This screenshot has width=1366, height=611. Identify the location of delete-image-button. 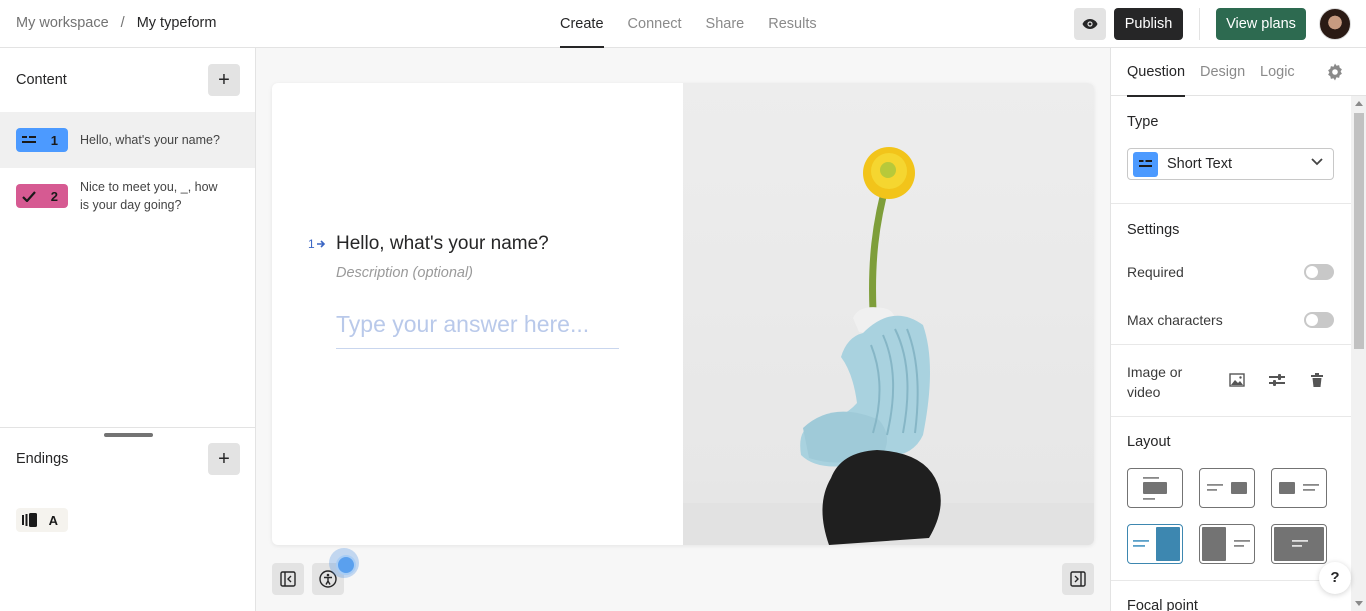
(1317, 380).